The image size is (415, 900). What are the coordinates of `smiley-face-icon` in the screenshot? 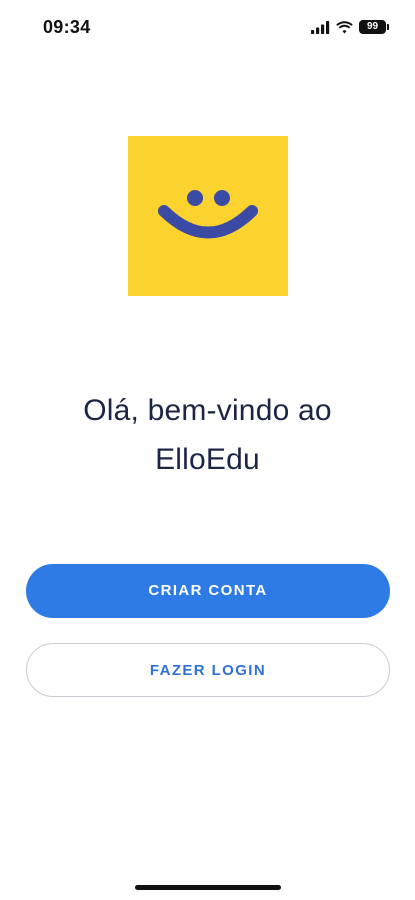 It's located at (208, 214).